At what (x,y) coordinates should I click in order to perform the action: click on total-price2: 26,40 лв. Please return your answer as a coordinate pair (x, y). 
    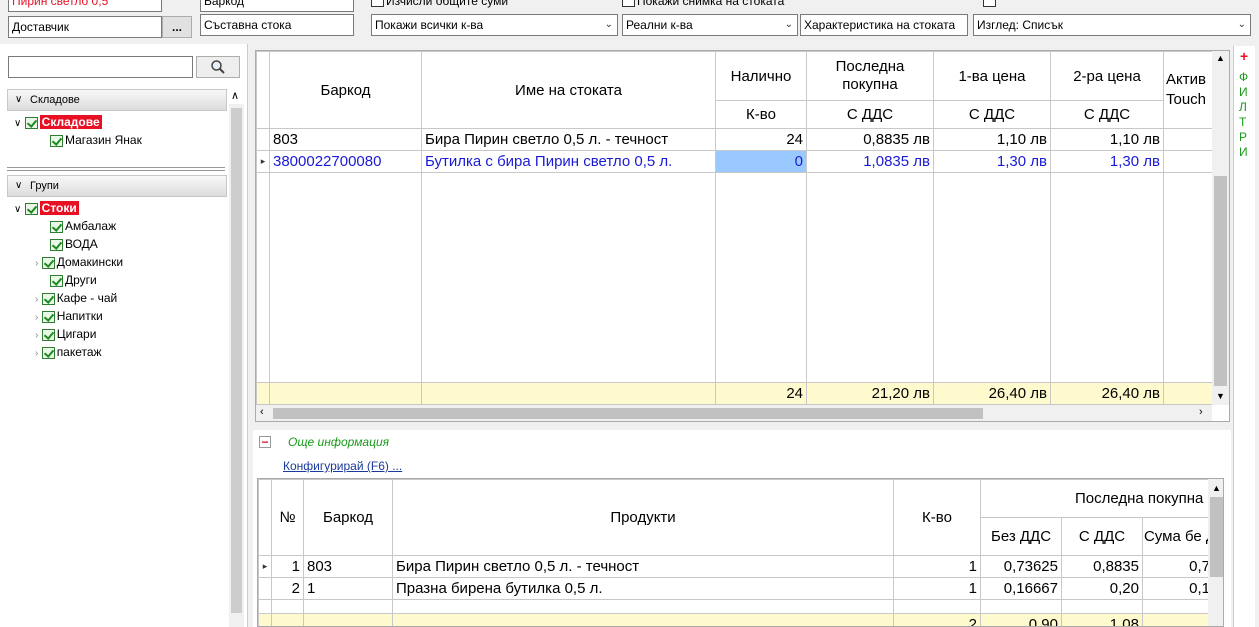
    Looking at the image, I should click on (1107, 393).